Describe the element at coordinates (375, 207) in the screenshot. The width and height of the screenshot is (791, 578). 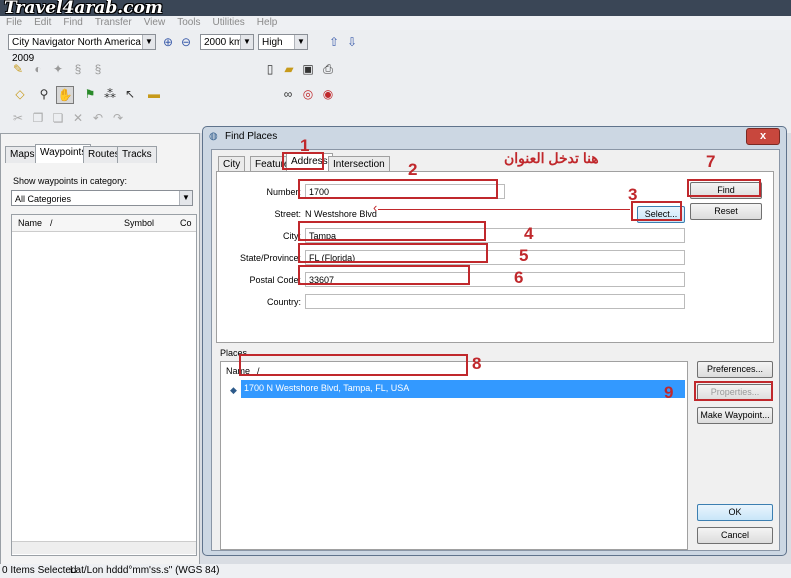
I see `arrow-left-icon: ‹` at that location.